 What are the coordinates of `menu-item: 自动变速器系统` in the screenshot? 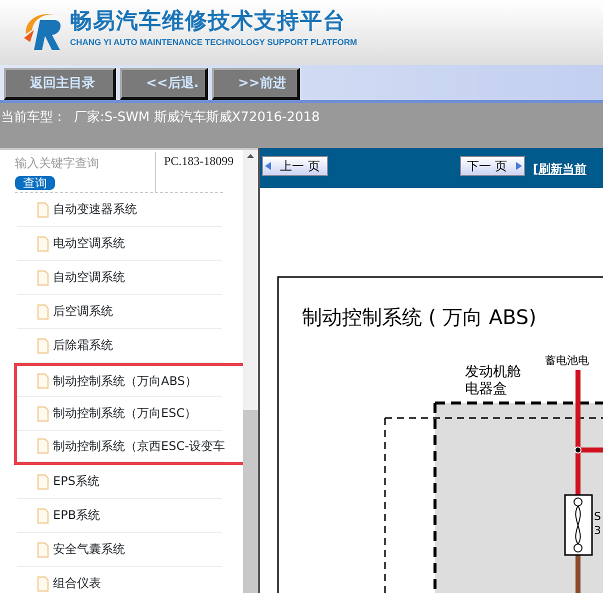 It's located at (128, 210).